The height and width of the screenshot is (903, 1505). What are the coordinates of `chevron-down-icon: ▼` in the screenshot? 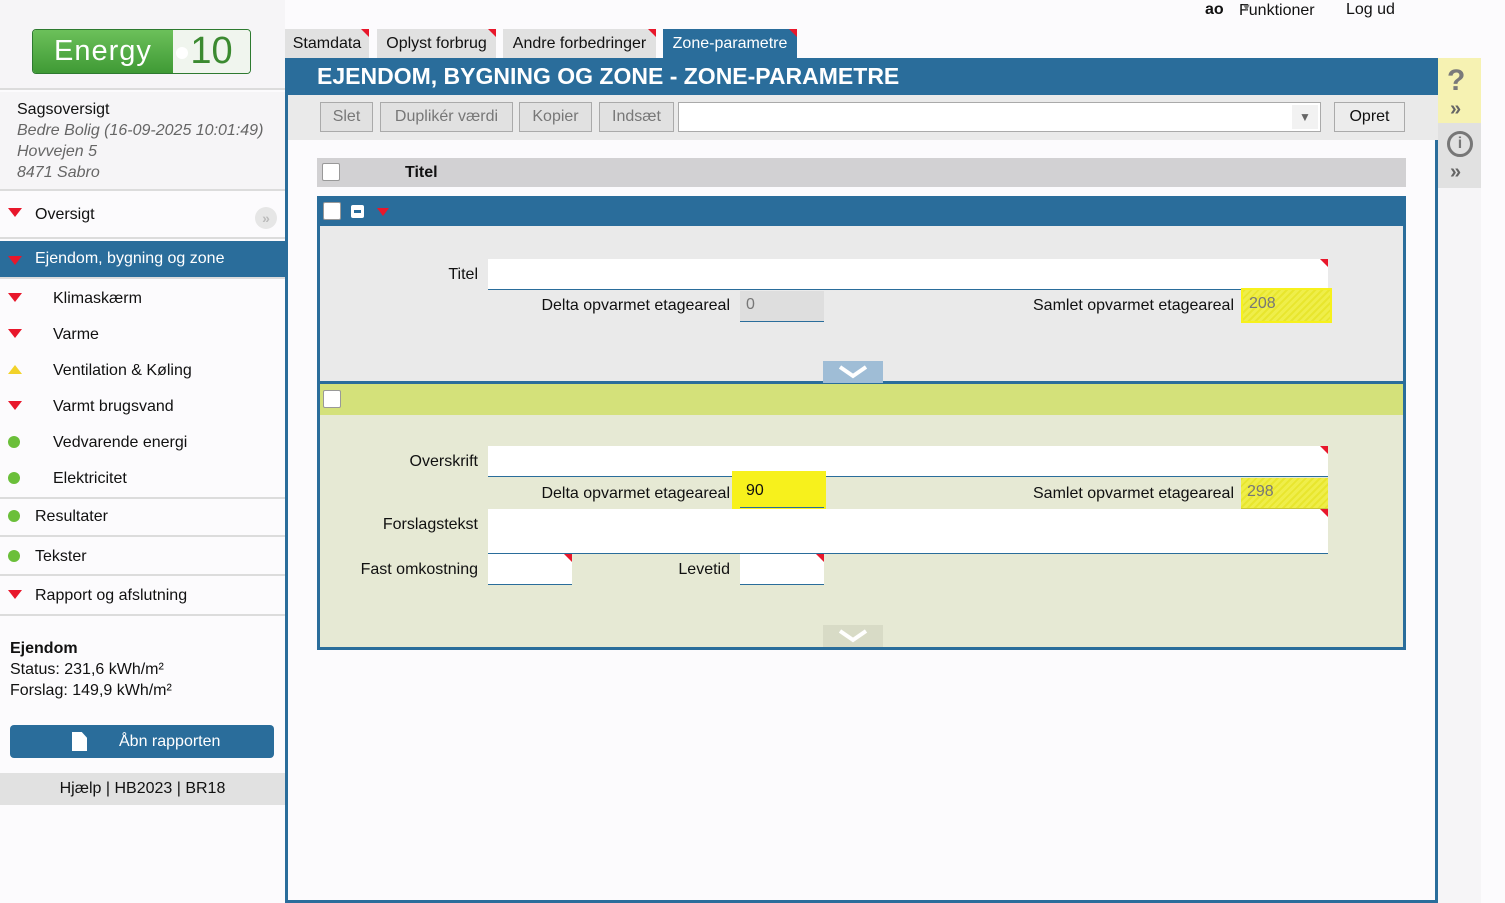 It's located at (1305, 117).